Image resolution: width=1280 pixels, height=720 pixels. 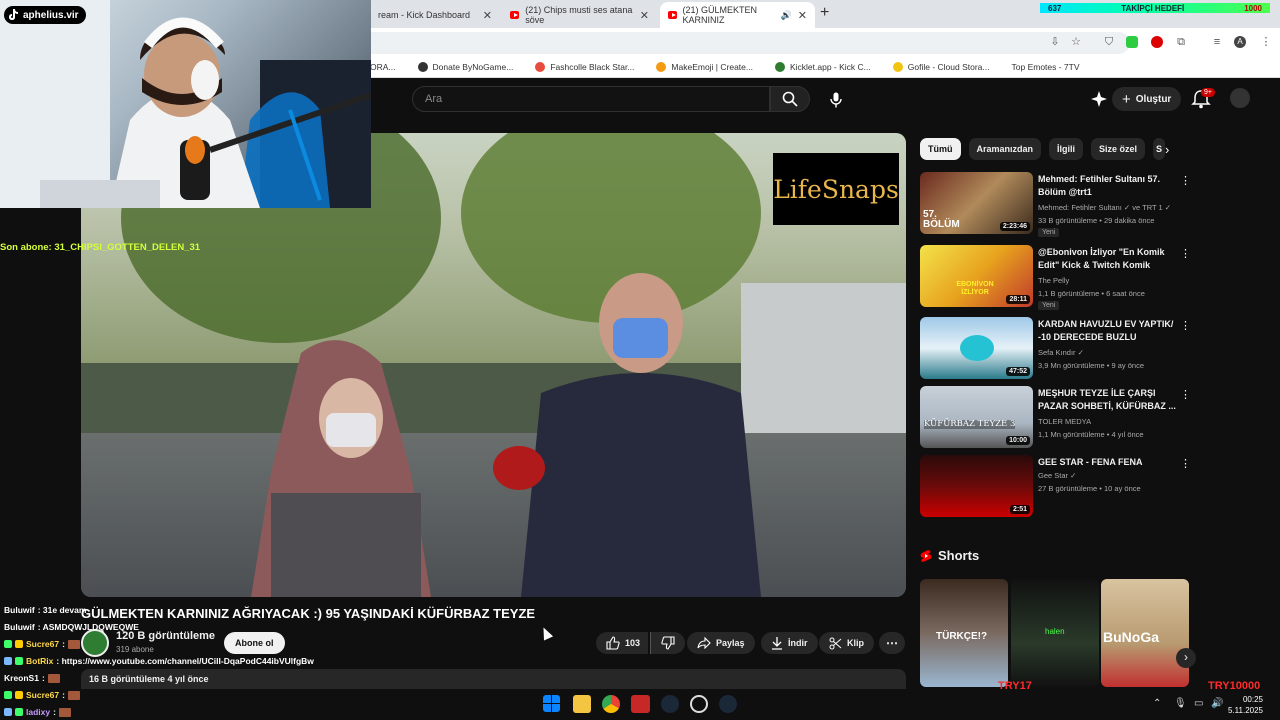 What do you see at coordinates (1186, 658) in the screenshot?
I see `shorts-next-arrow-icon: ›` at bounding box center [1186, 658].